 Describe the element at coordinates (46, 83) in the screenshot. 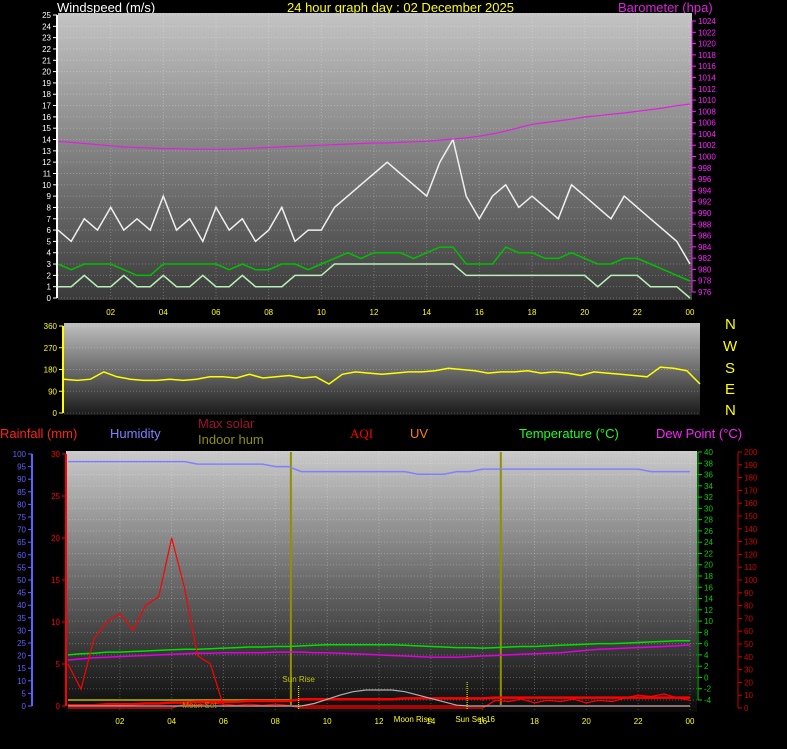

I see `windspeed-axis-tick-label: 19` at that location.